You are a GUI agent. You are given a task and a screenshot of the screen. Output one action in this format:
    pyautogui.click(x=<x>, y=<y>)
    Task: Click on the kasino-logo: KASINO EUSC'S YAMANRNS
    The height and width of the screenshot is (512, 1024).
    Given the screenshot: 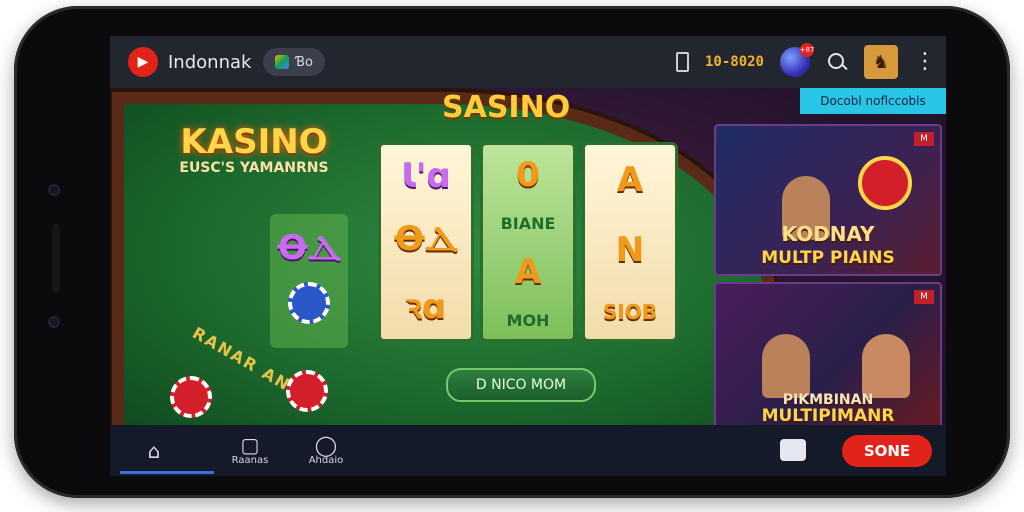 What is the action you would take?
    pyautogui.click(x=254, y=149)
    